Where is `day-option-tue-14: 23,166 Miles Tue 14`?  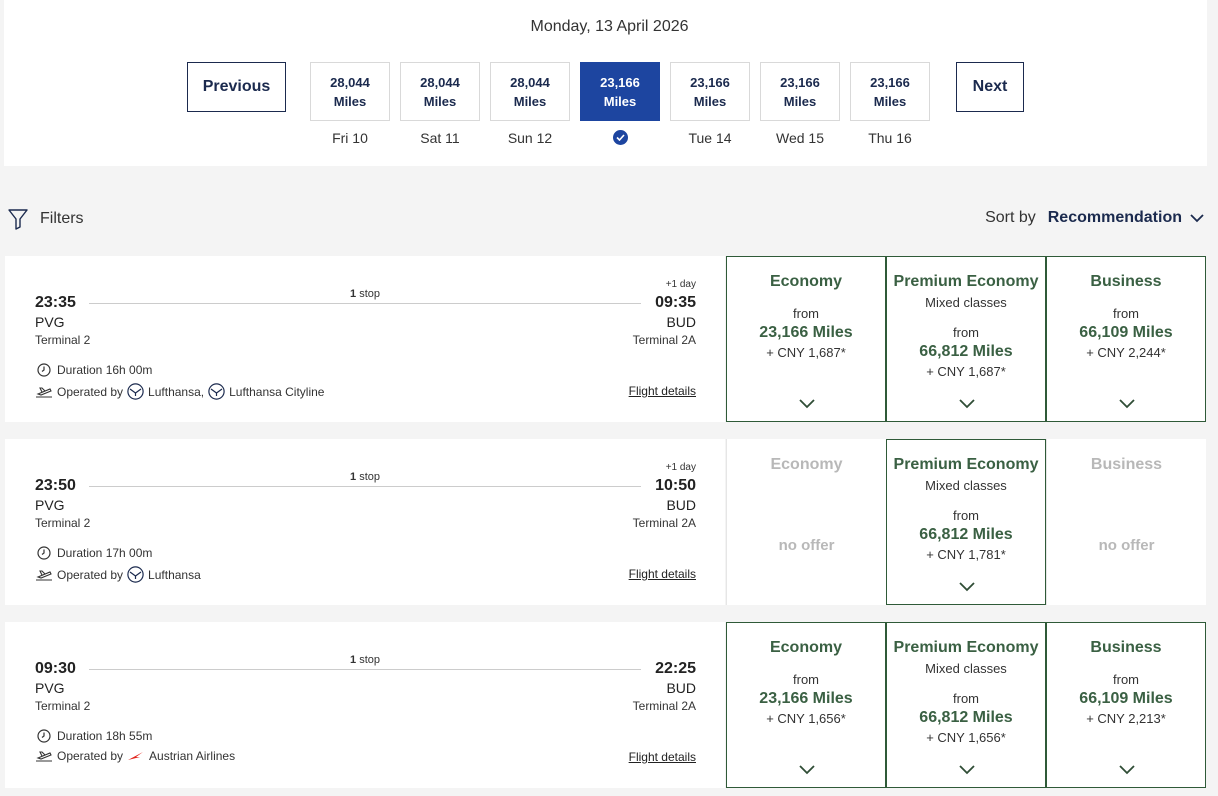 day-option-tue-14: 23,166 Miles Tue 14 is located at coordinates (710, 104).